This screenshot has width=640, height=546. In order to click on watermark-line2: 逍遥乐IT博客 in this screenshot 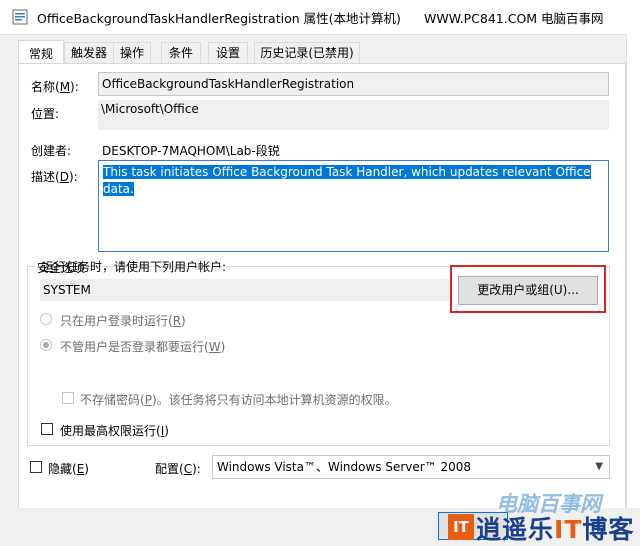, I will do `click(555, 529)`.